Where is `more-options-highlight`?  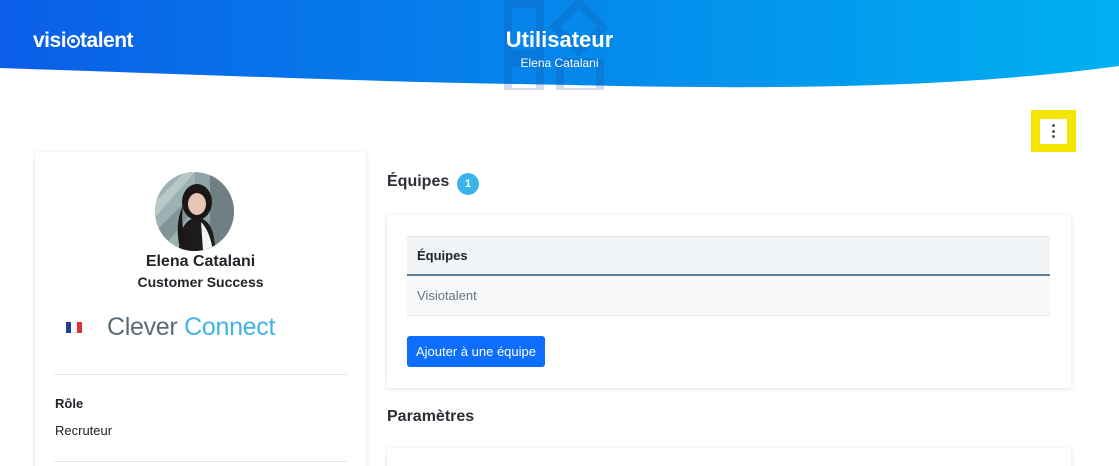 more-options-highlight is located at coordinates (1053, 131).